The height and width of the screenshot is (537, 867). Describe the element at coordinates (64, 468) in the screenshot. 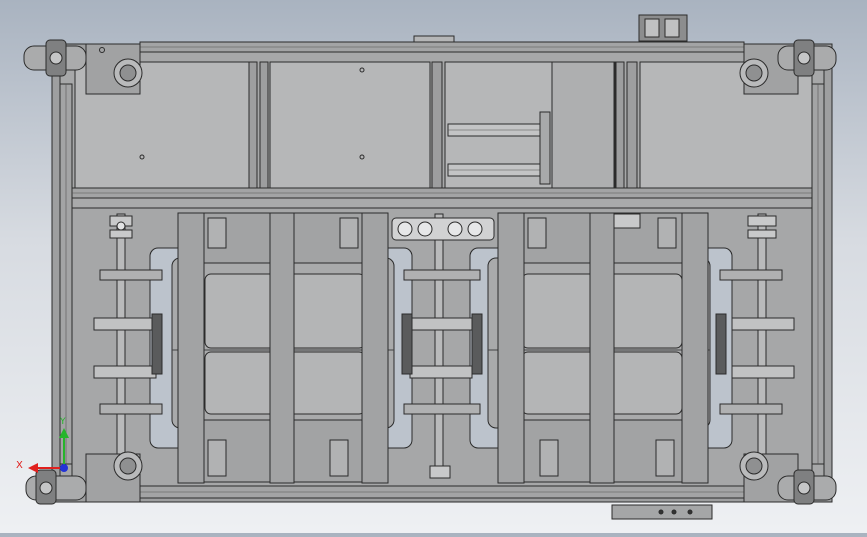

I see `z-axis-dot` at that location.